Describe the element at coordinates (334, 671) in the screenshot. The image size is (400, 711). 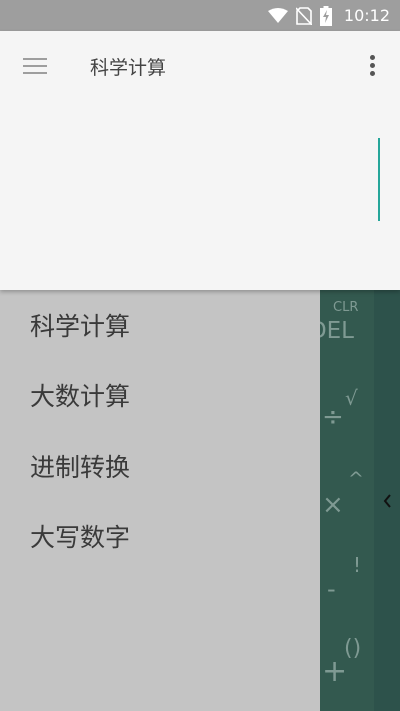
I see `plus-key: +` at that location.